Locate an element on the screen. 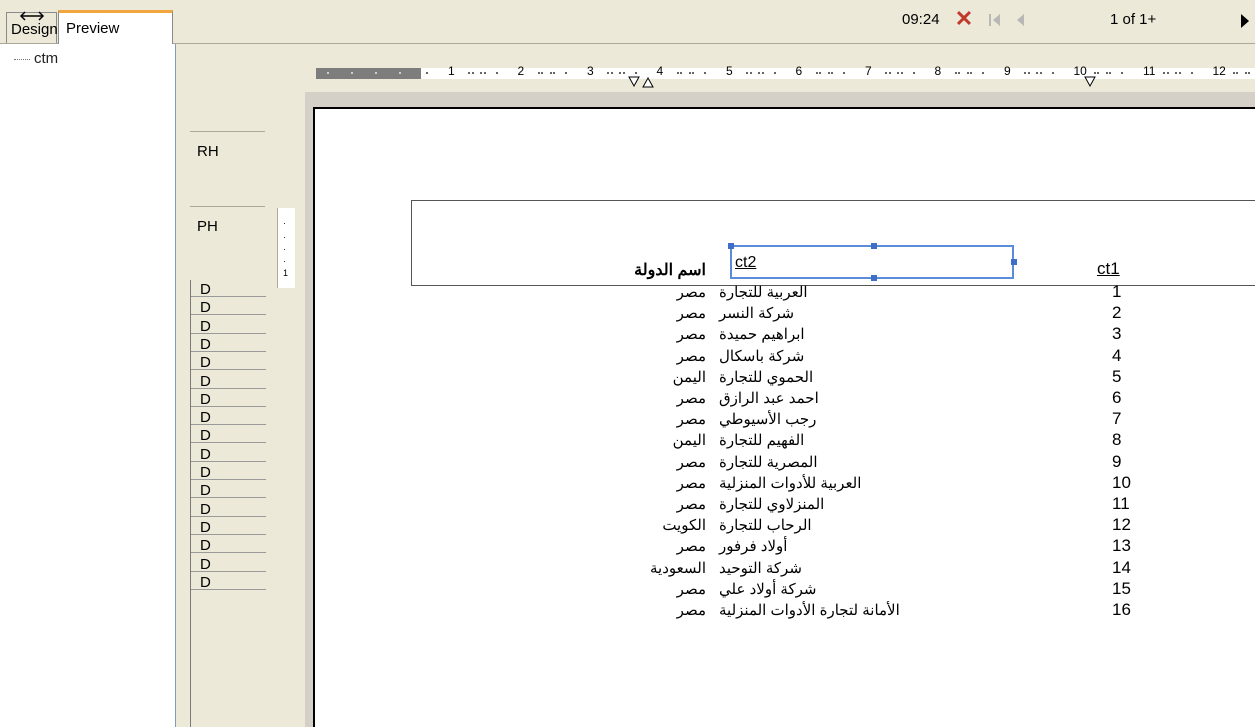  row-company-name: رجب الأسيوطي is located at coordinates (768, 420).